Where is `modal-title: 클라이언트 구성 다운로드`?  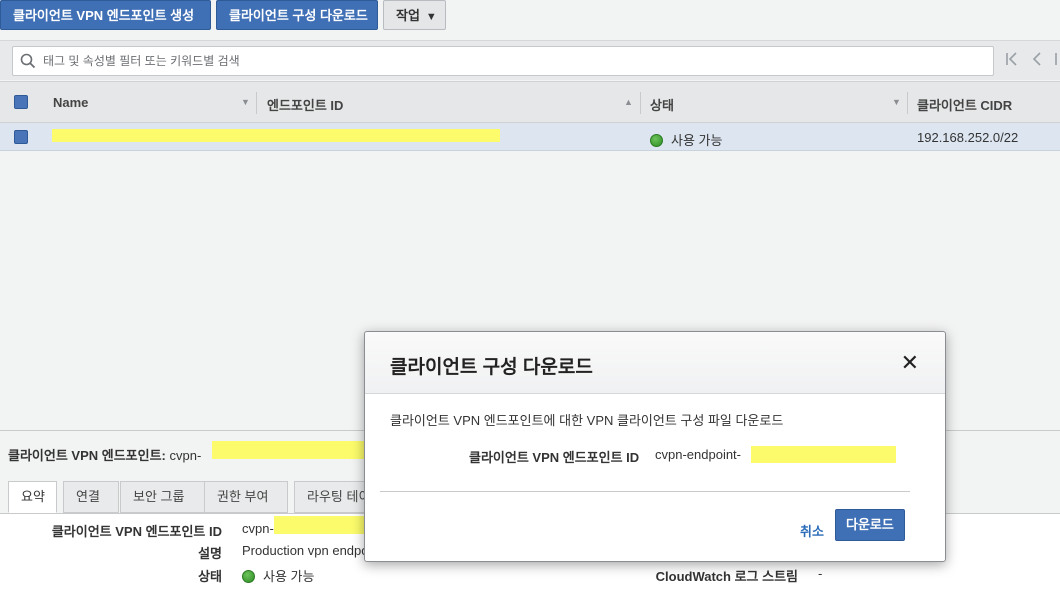 modal-title: 클라이언트 구성 다운로드 is located at coordinates (491, 367).